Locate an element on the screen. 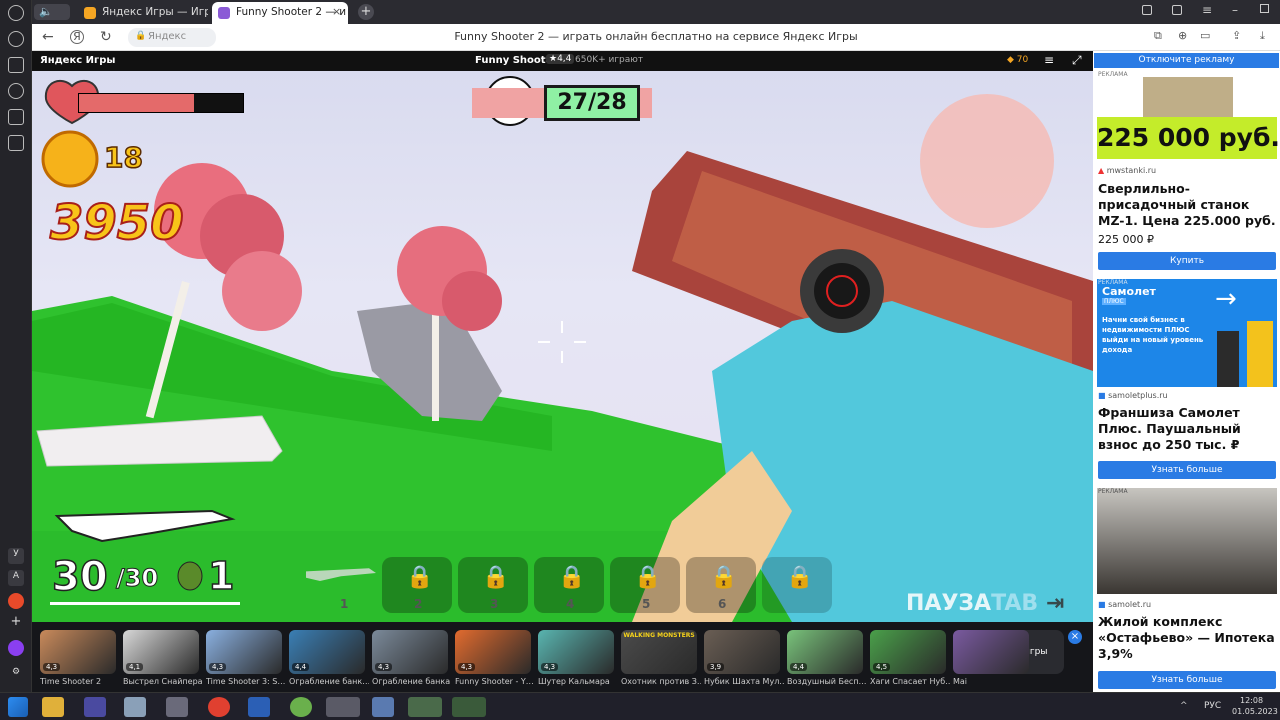 Image resolution: width=1280 pixels, height=720 pixels. tabs-count-icon is located at coordinates (16, 117).